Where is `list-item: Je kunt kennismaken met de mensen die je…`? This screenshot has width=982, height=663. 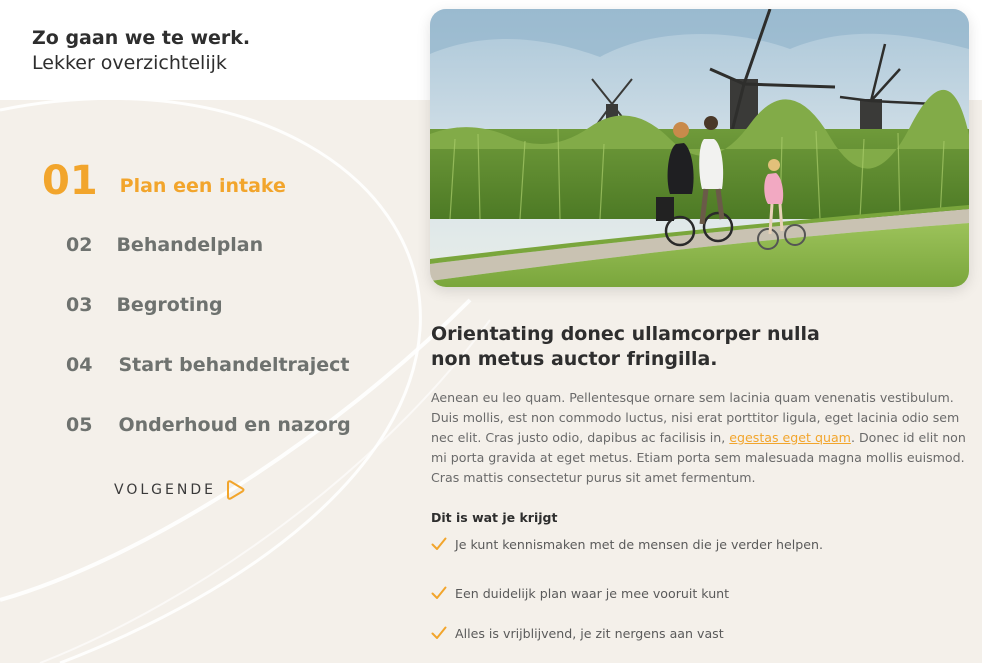 list-item: Je kunt kennismaken met de mensen die je… is located at coordinates (701, 544).